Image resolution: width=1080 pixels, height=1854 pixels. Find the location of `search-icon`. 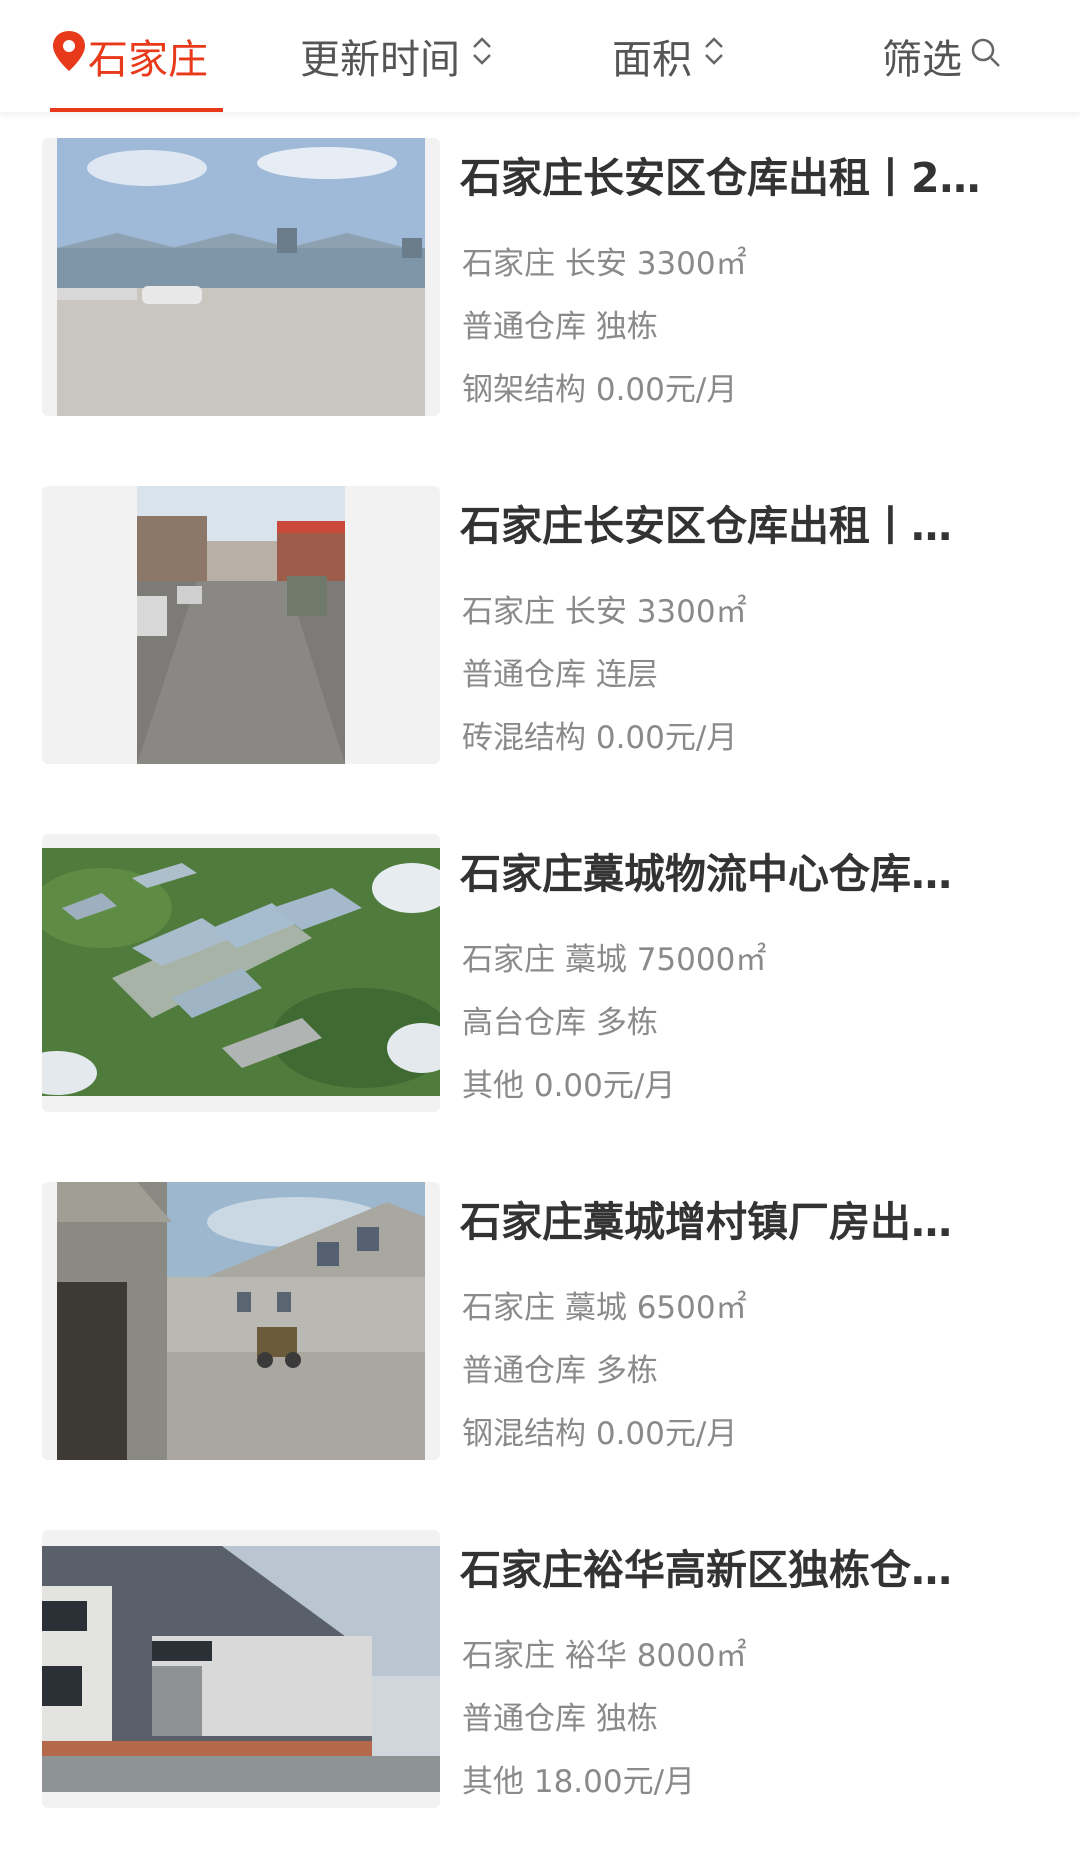

search-icon is located at coordinates (986, 56).